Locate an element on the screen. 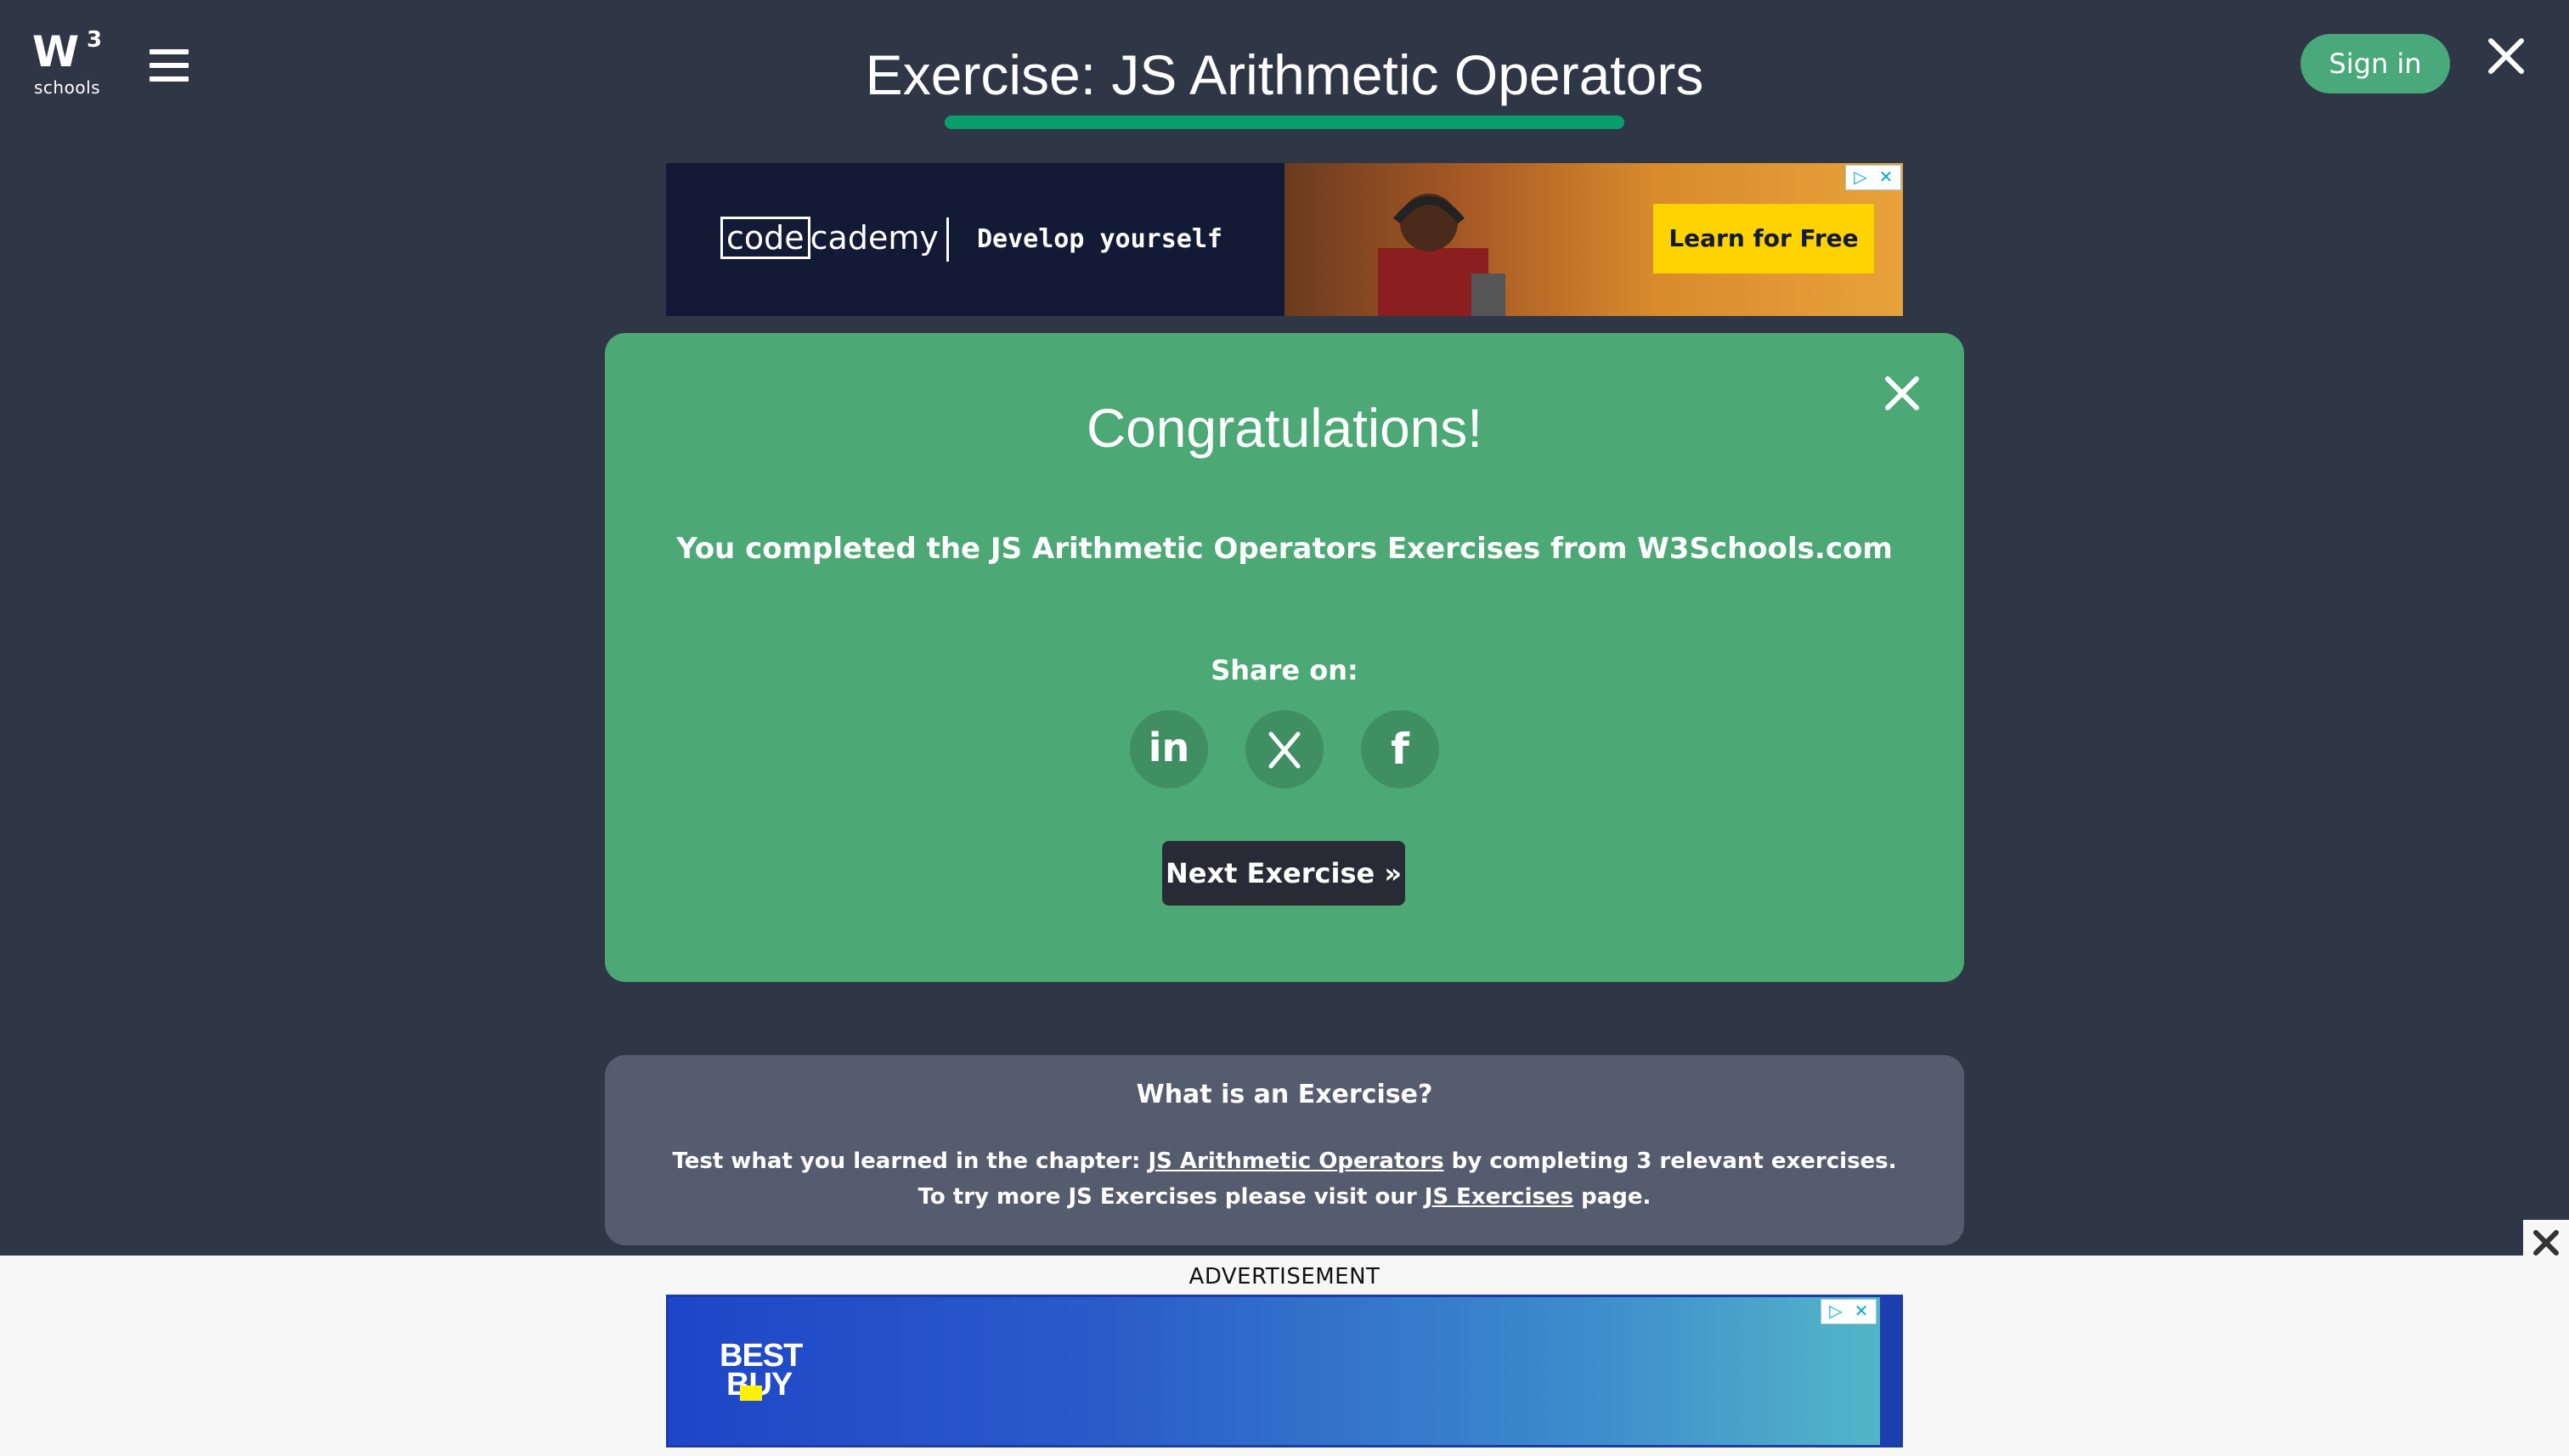  share-linkedin-button: in is located at coordinates (1169, 749).